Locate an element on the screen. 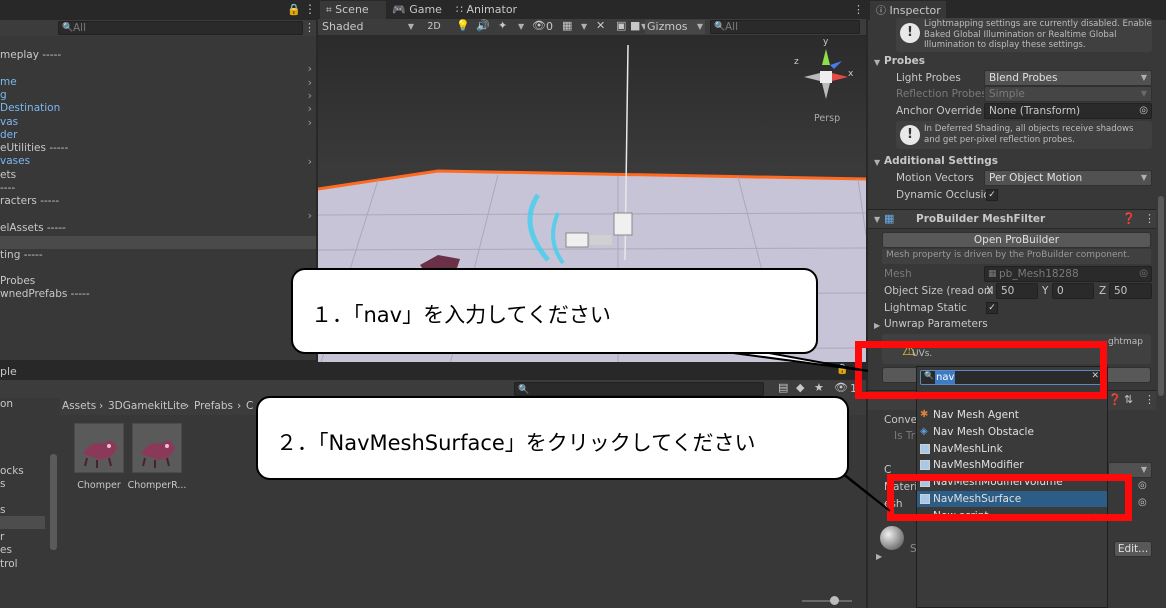 This screenshot has width=1166, height=608. project-folder-item: es is located at coordinates (6, 550).